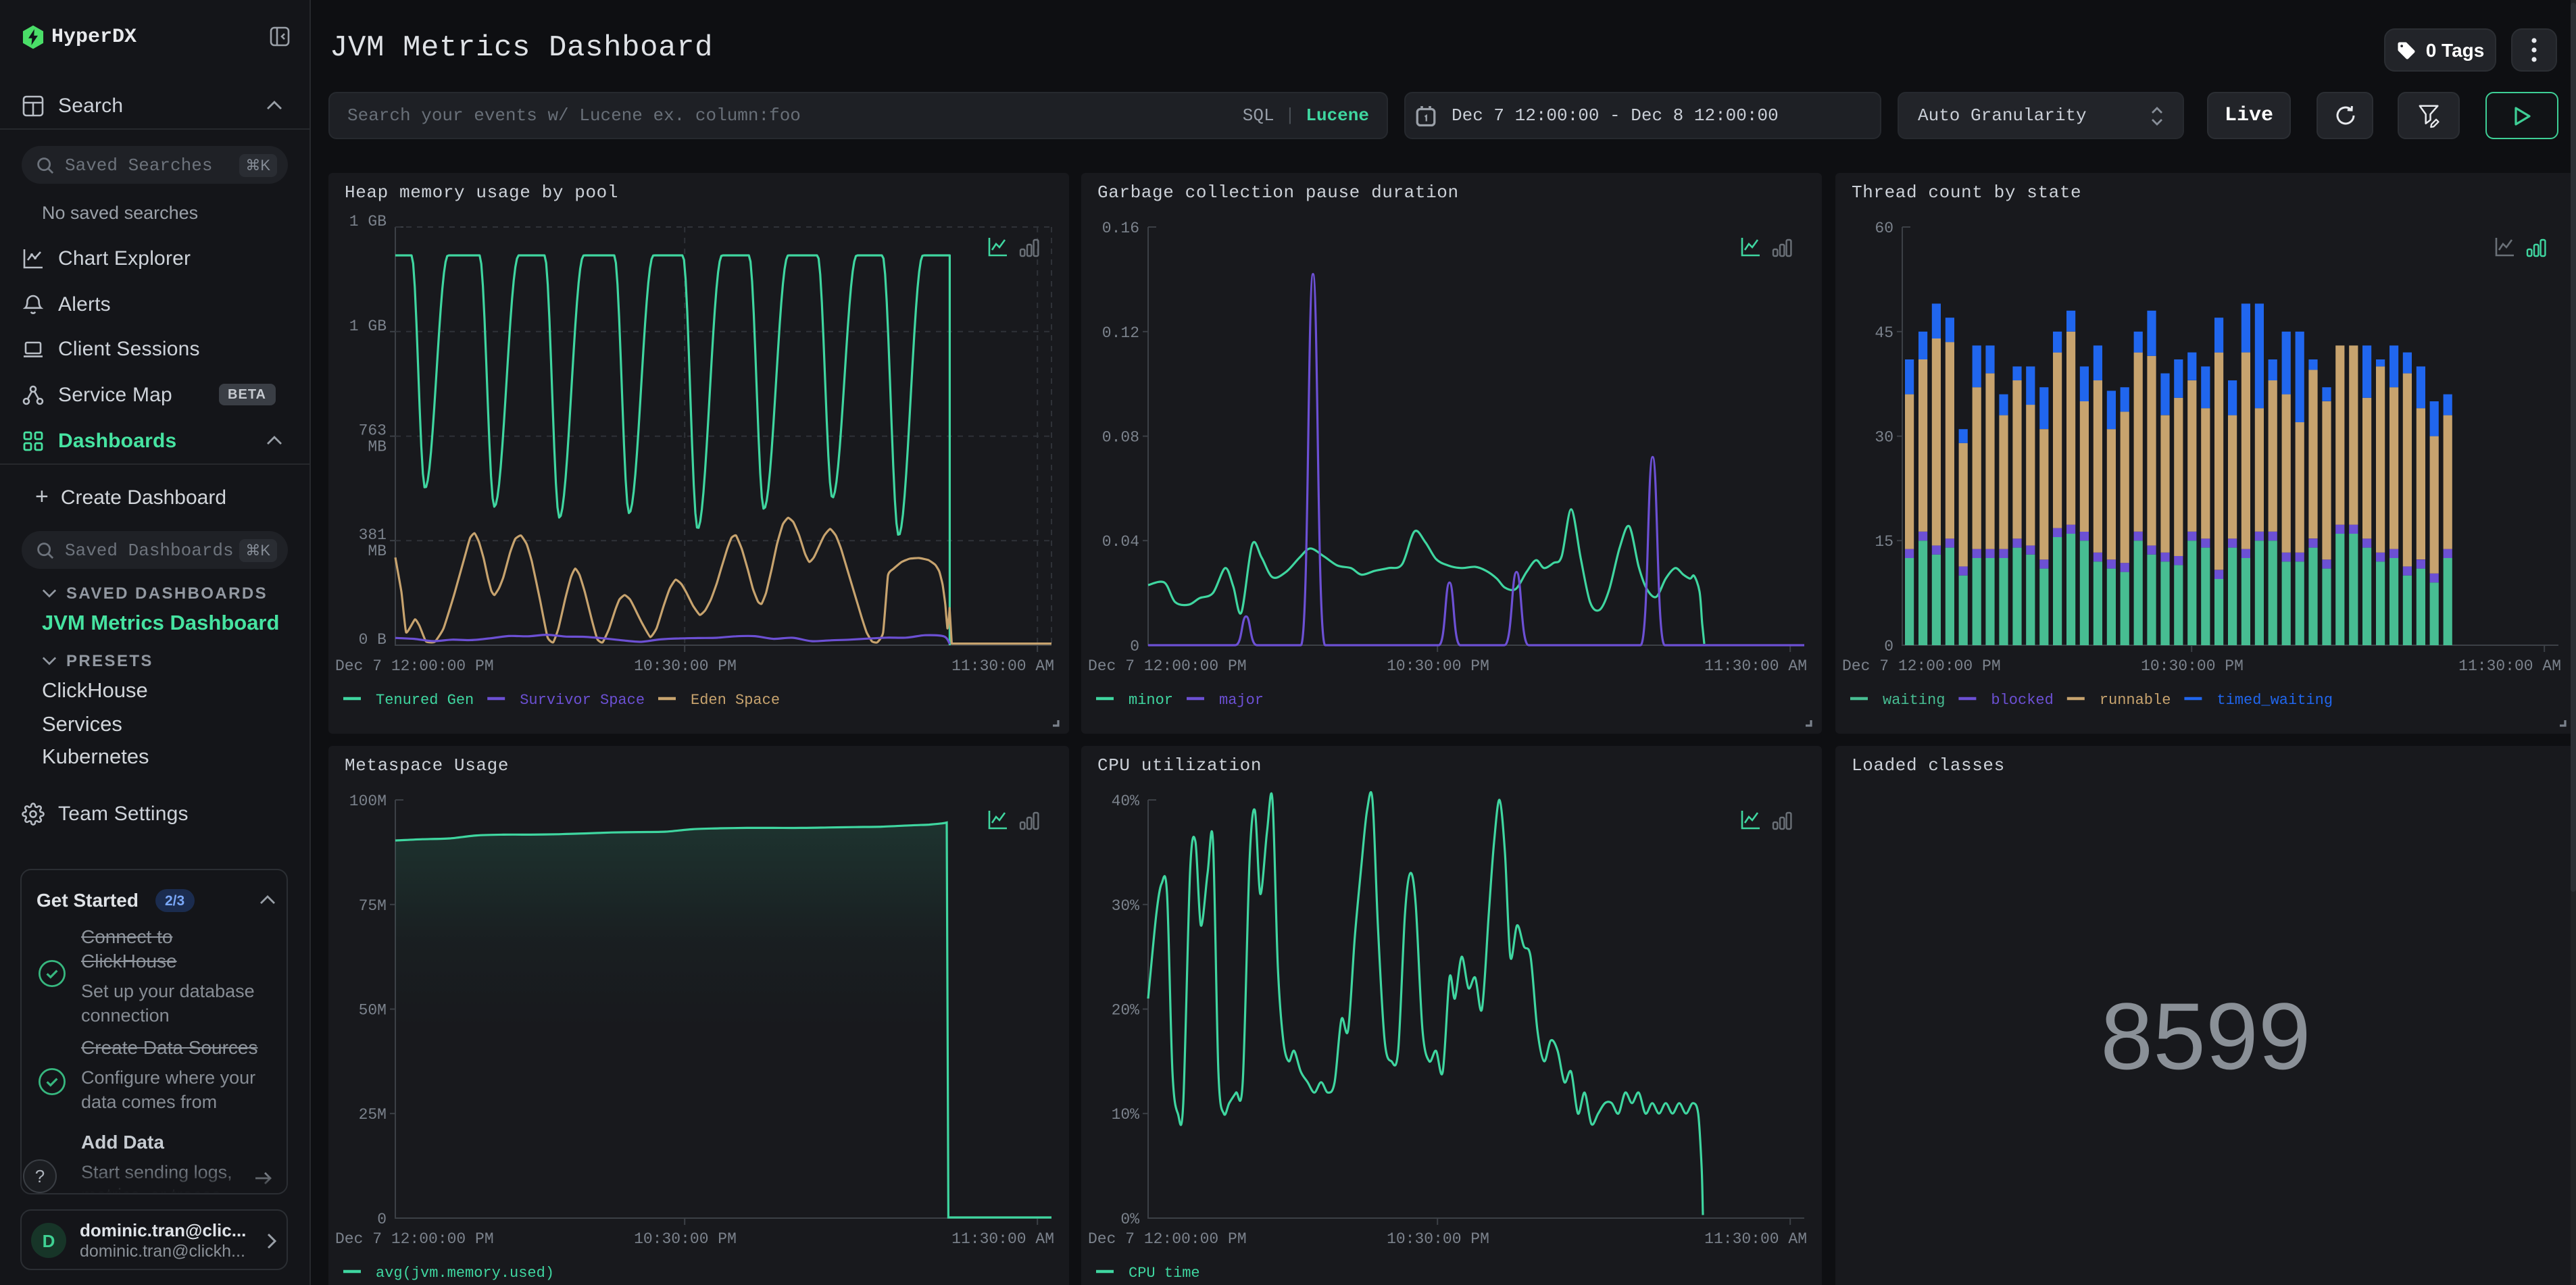  I want to click on svg-text: blocked, so click(2022, 701).